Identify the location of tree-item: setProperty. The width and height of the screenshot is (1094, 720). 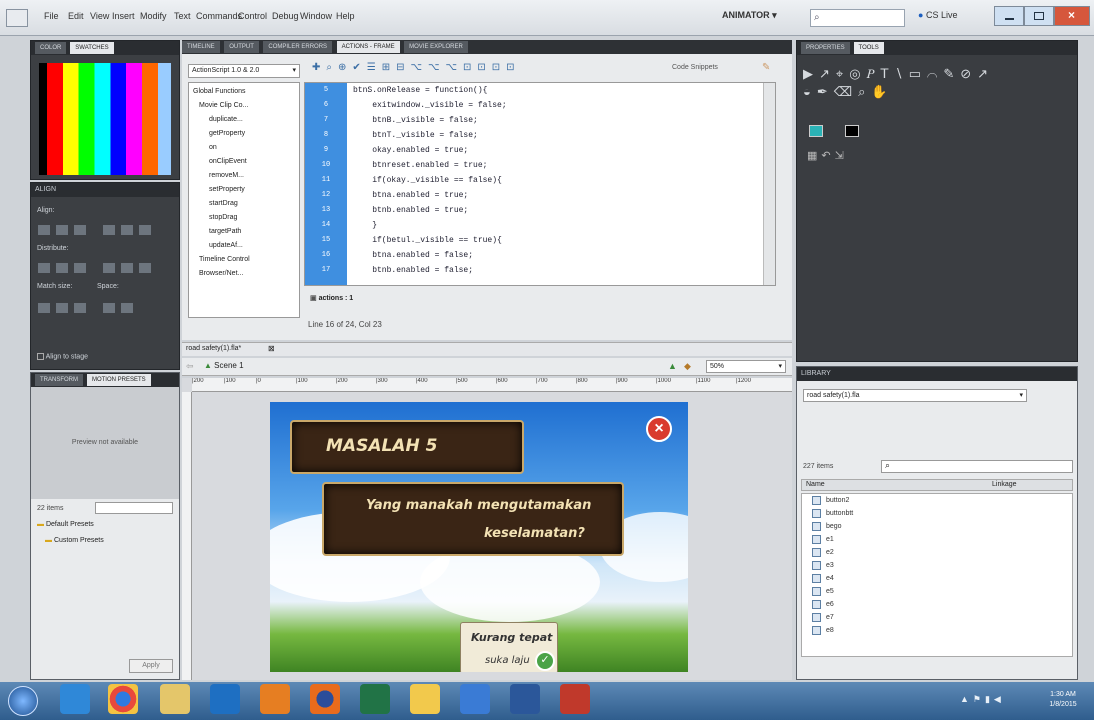
(245, 190).